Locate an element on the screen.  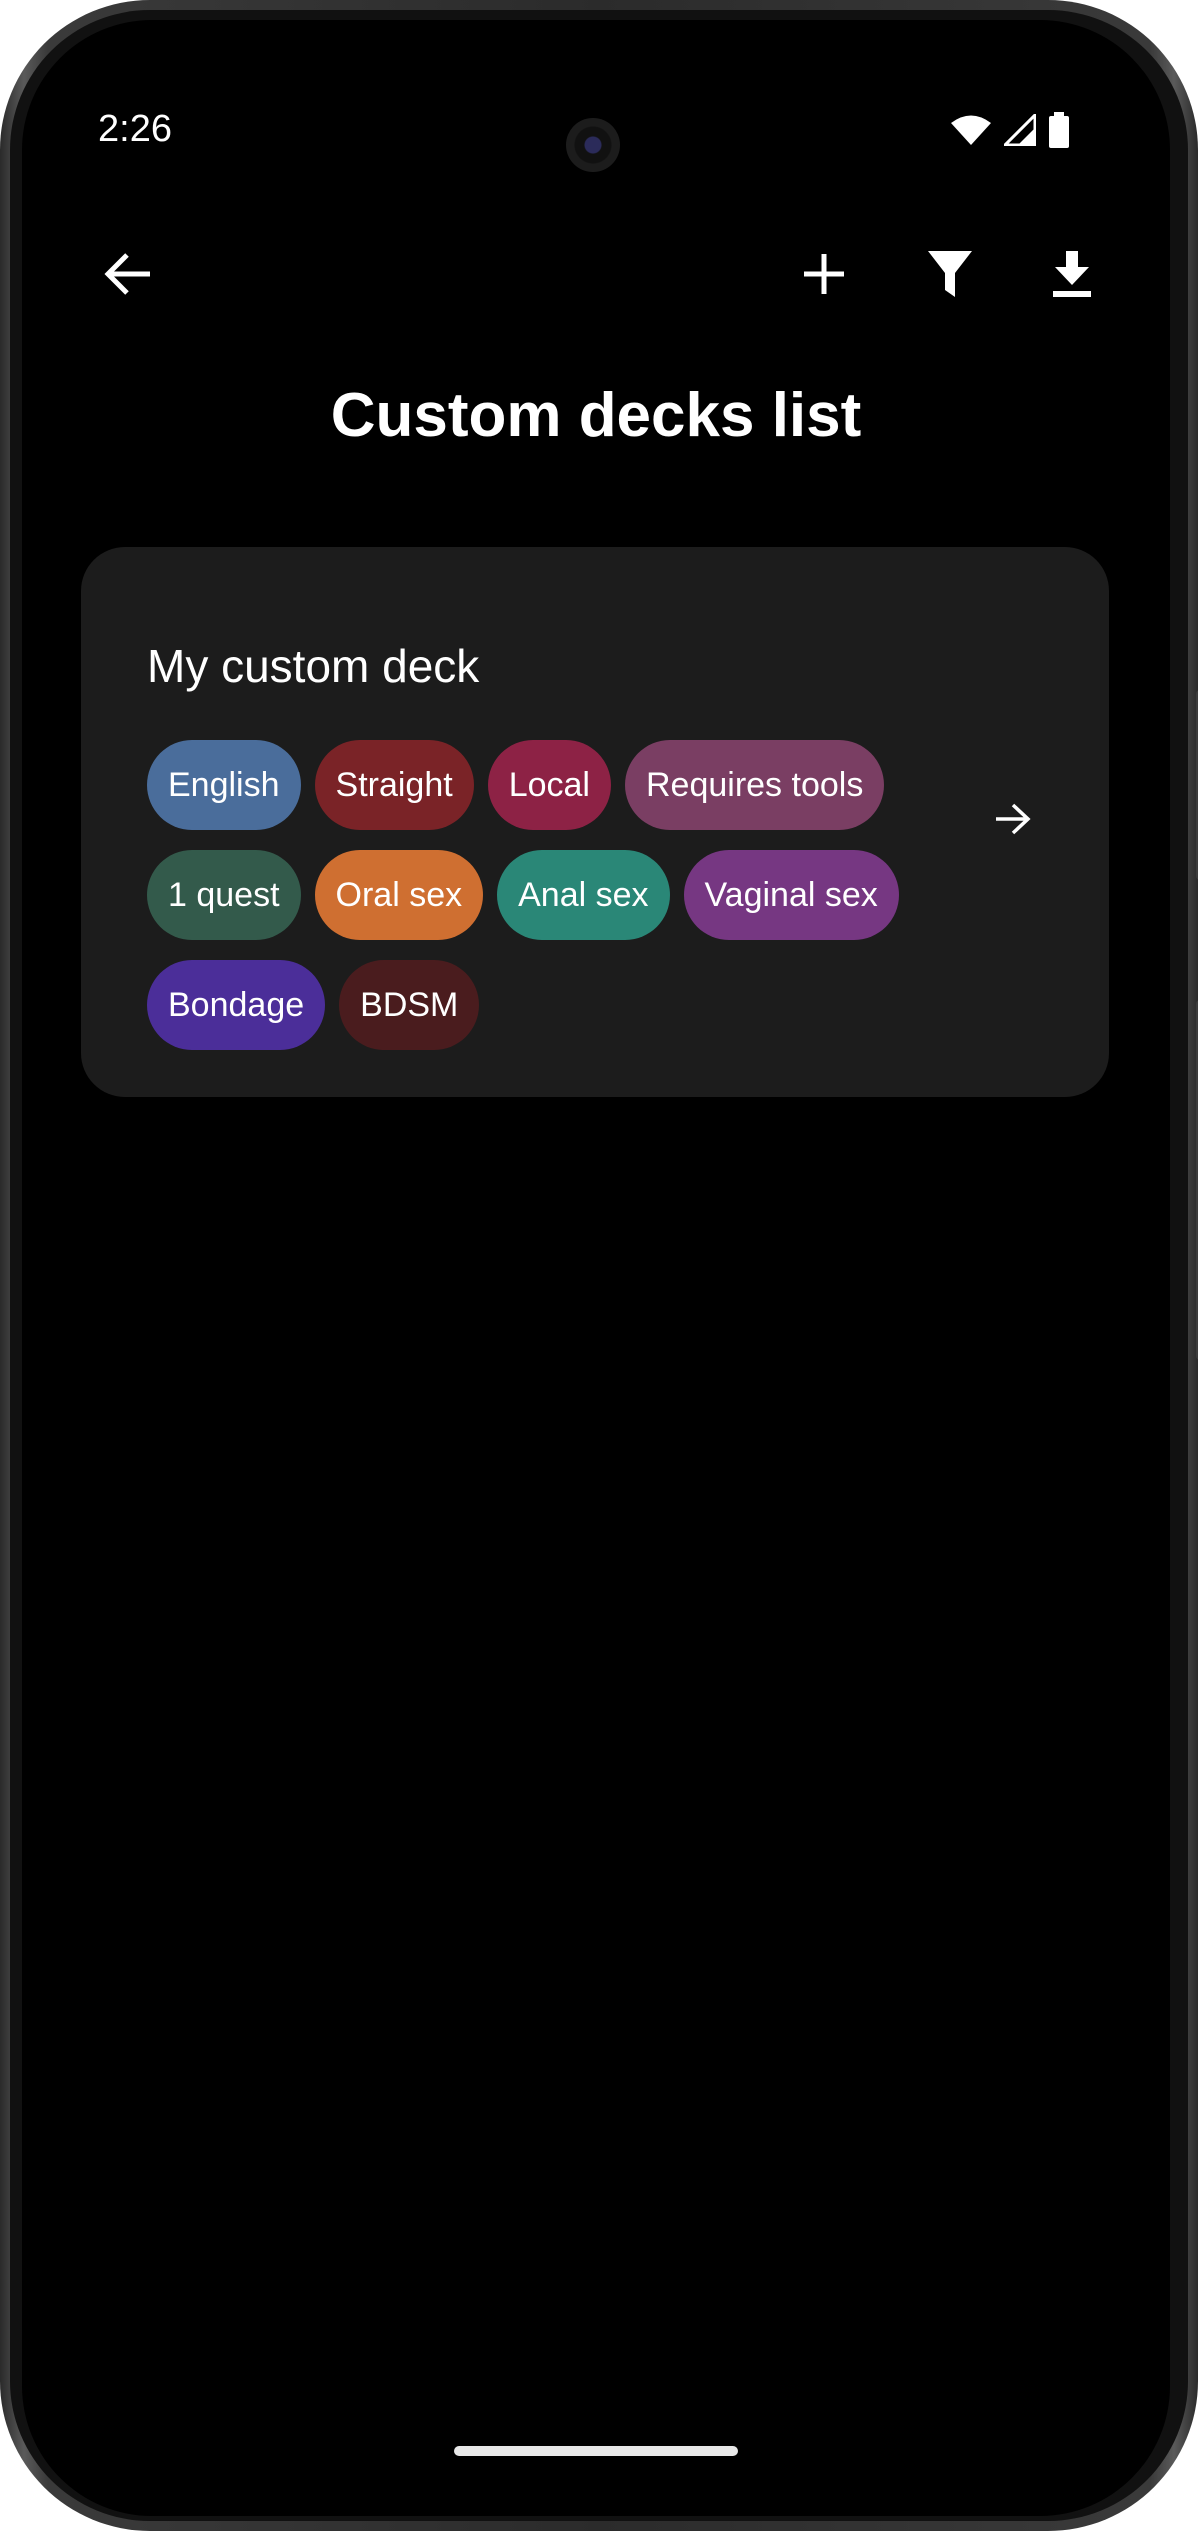
plus-icon is located at coordinates (824, 276).